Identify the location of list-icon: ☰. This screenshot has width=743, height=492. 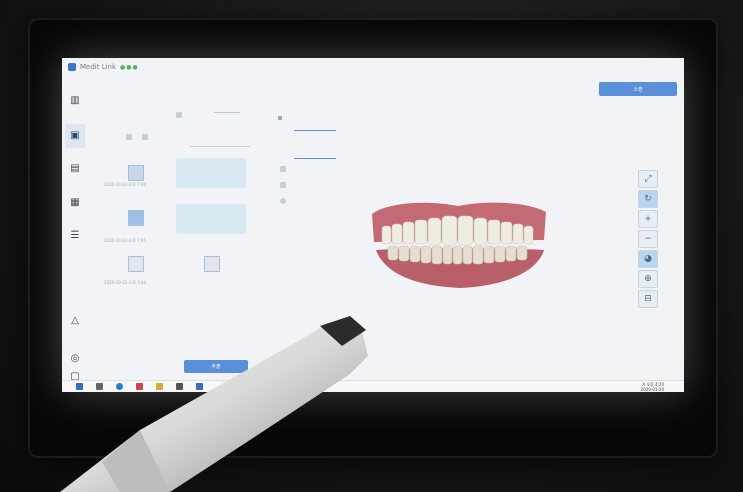
(75, 236).